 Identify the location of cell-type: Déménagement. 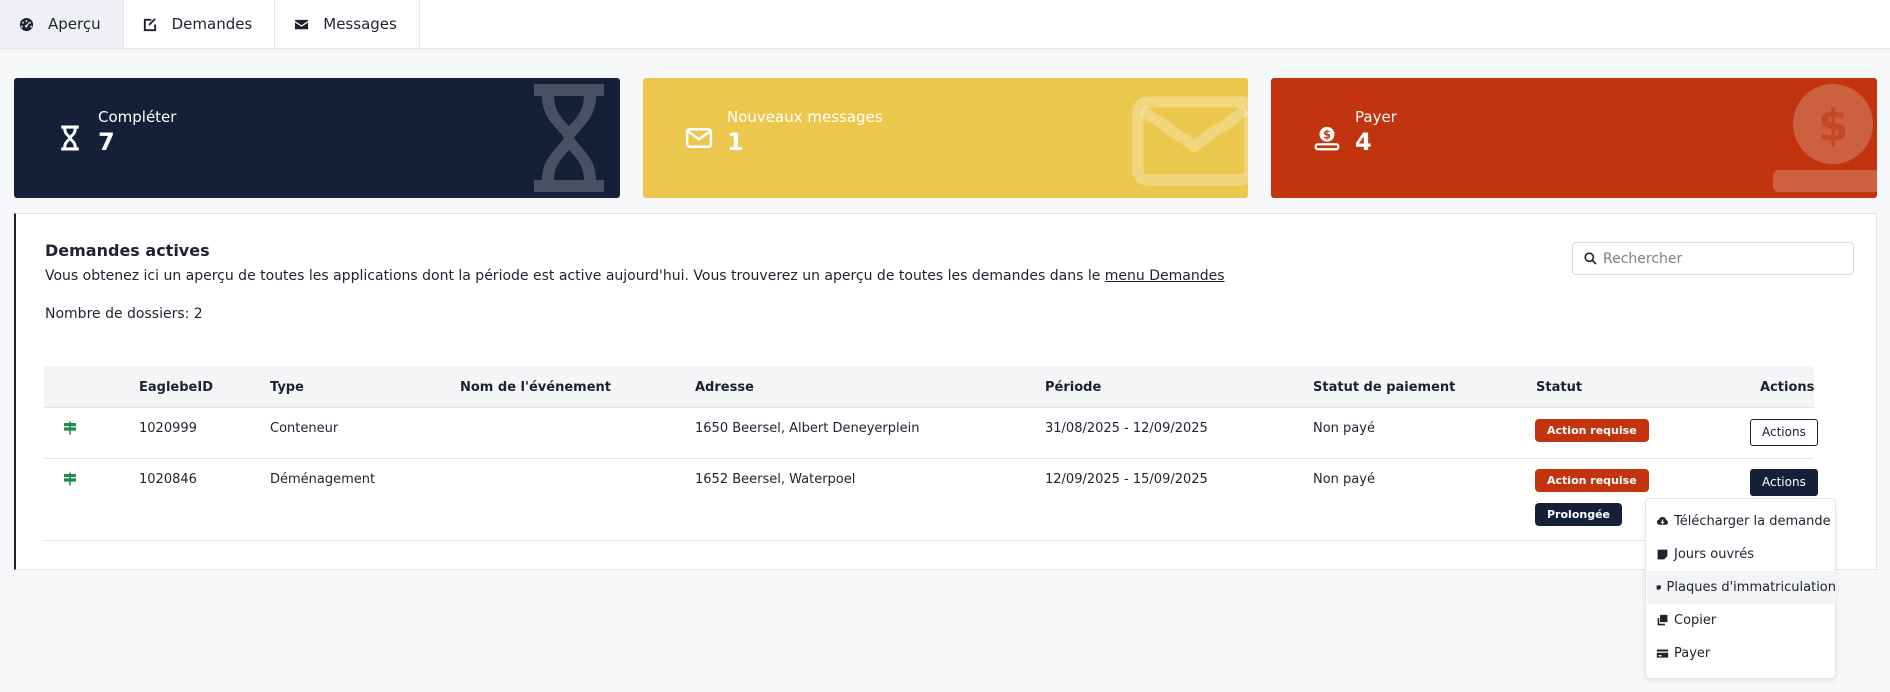
(323, 479).